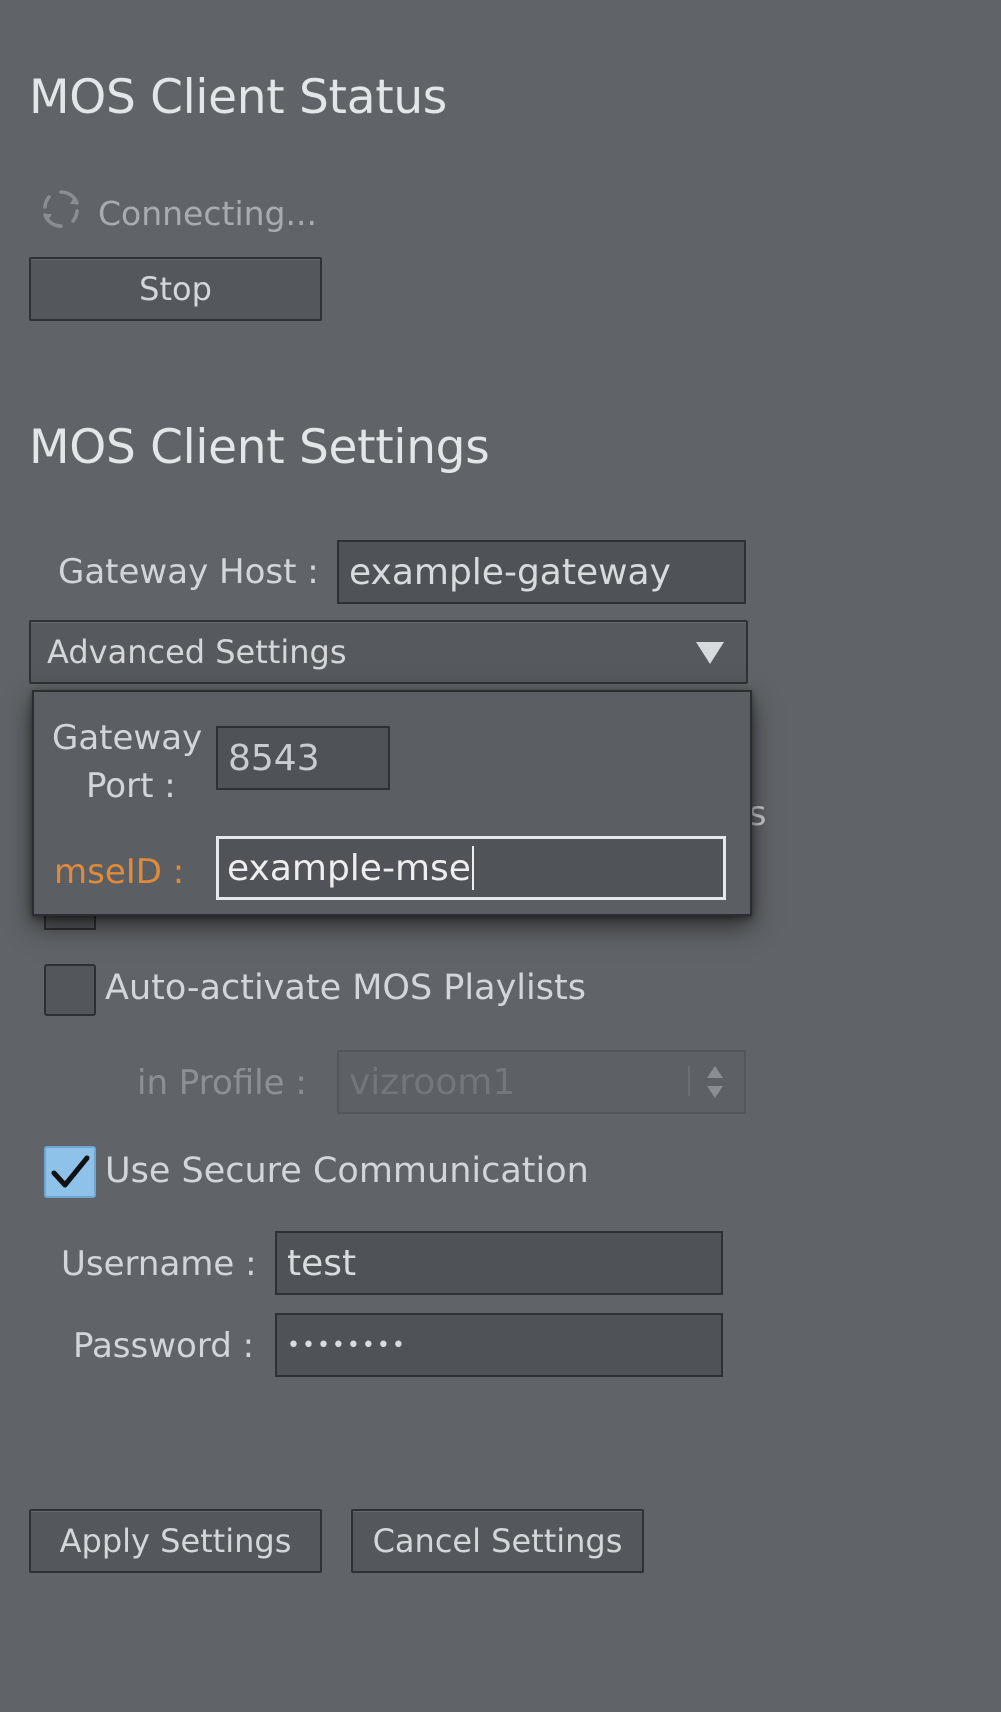 Image resolution: width=1001 pixels, height=1712 pixels. Describe the element at coordinates (70, 990) in the screenshot. I see `auto-activate-checkbox` at that location.